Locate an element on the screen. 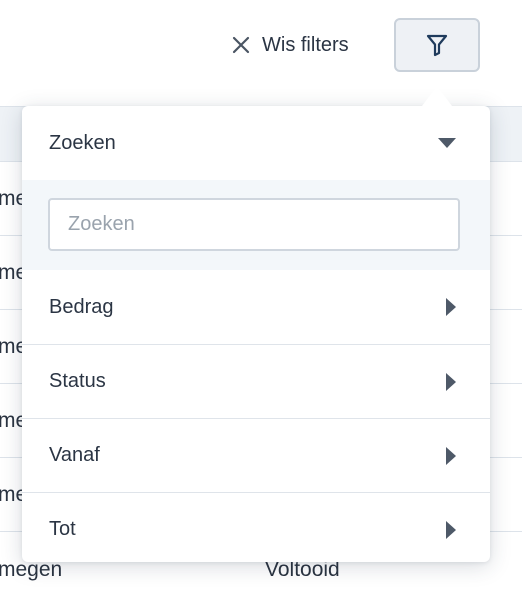 This screenshot has width=522, height=602. filter-toggle-button is located at coordinates (437, 45).